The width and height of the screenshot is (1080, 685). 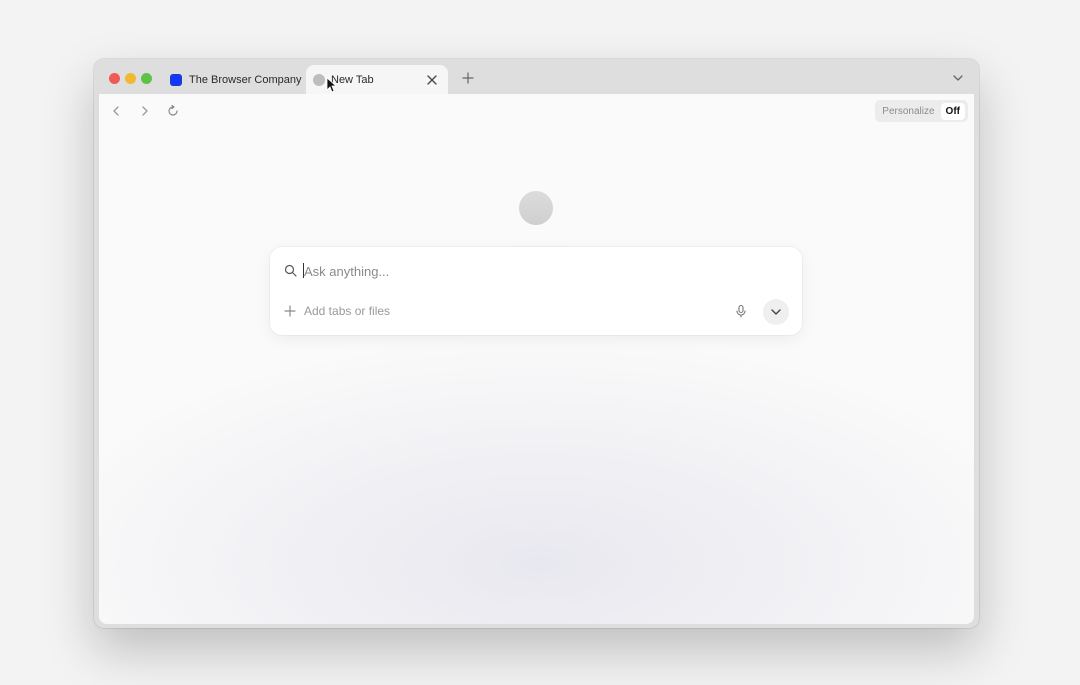 I want to click on browser-company-favicon-icon, so click(x=176, y=80).